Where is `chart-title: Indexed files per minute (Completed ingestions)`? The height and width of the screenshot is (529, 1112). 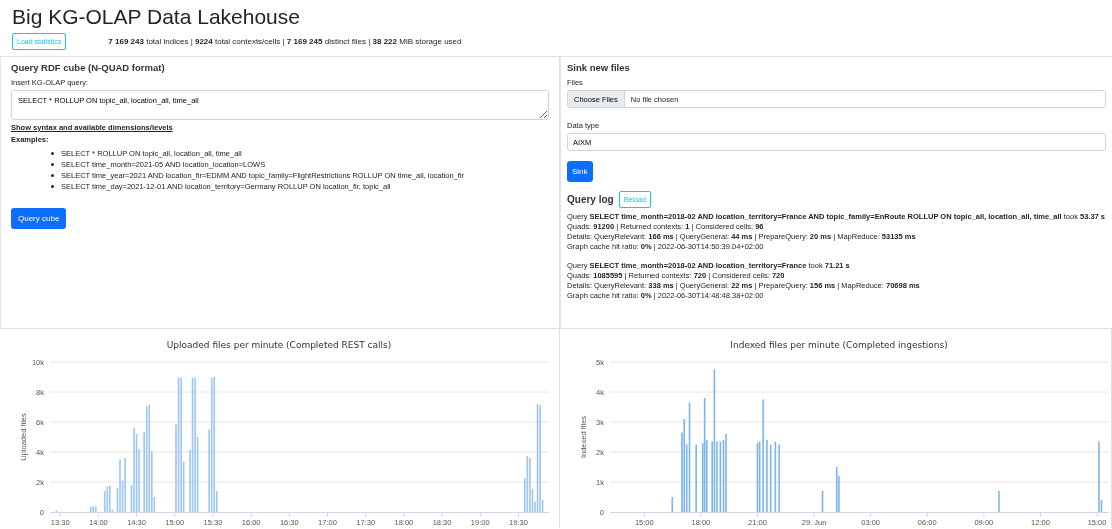 chart-title: Indexed files per minute (Completed ingestions) is located at coordinates (839, 345).